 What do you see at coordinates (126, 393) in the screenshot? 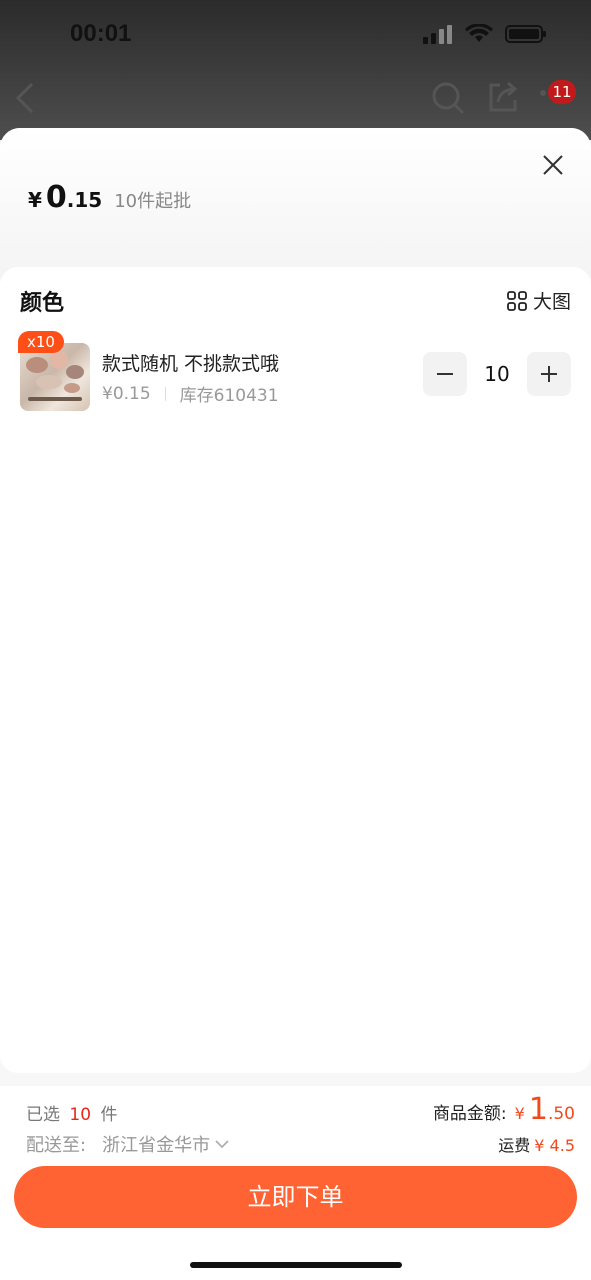
I see `sku-price: ¥0.15` at bounding box center [126, 393].